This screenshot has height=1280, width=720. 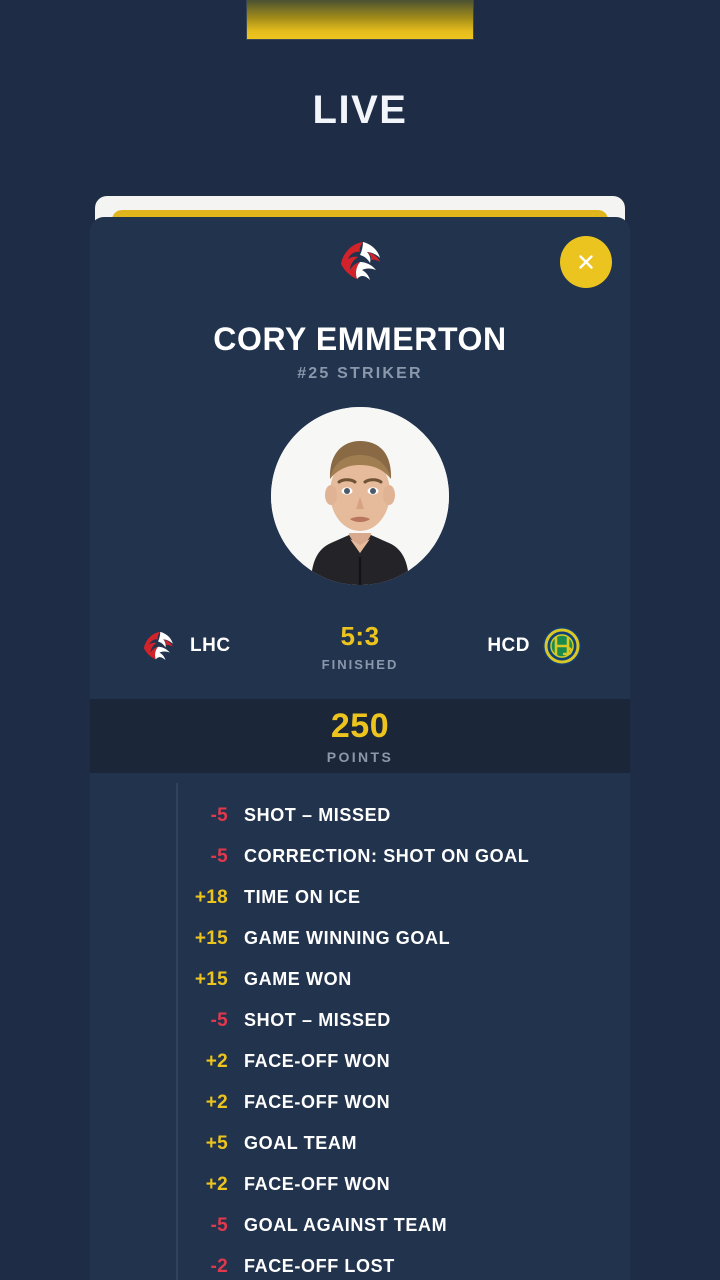 I want to click on event-row: -5 GOAL AGAINST TEAM, so click(x=360, y=1225).